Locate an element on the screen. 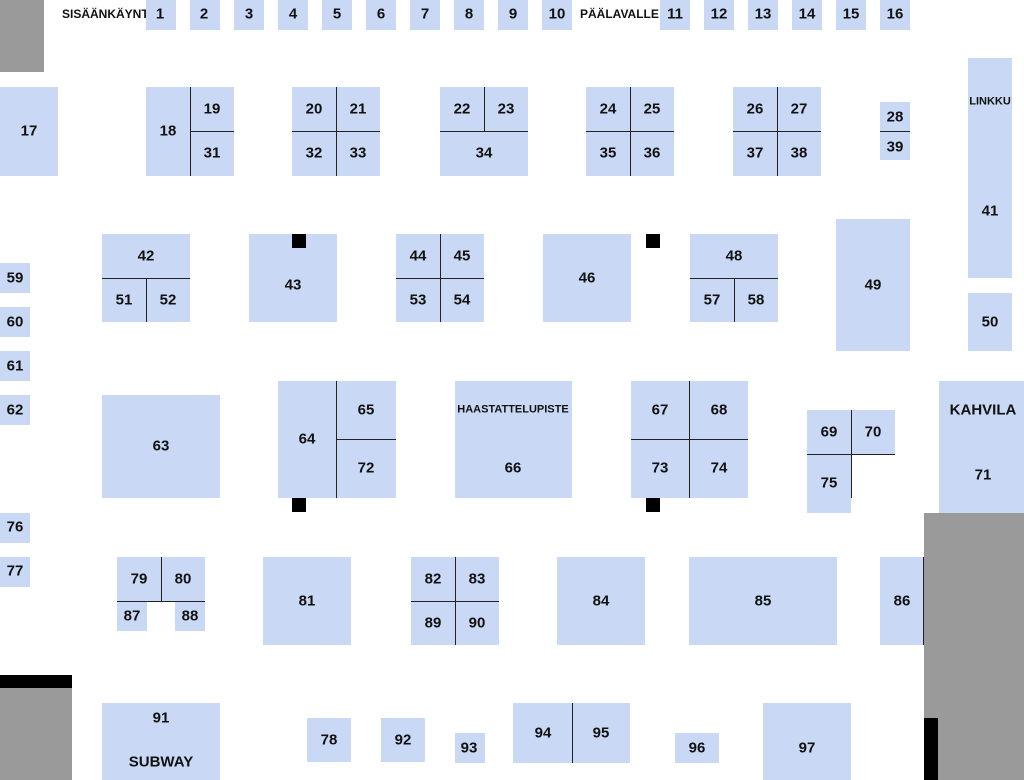 The width and height of the screenshot is (1024, 780). booth-number-label: 51 is located at coordinates (124, 300).